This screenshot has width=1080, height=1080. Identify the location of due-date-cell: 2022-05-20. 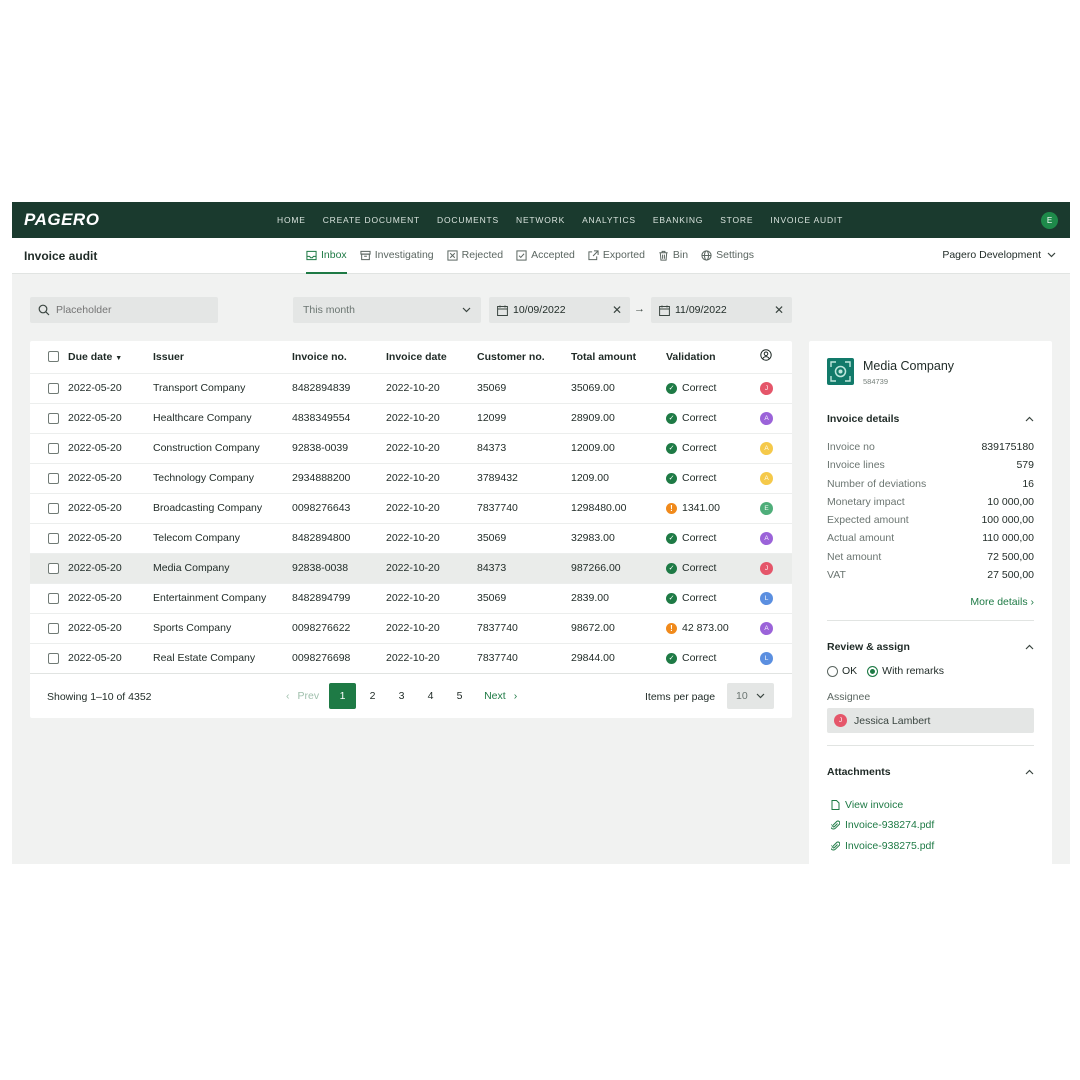
(110, 417).